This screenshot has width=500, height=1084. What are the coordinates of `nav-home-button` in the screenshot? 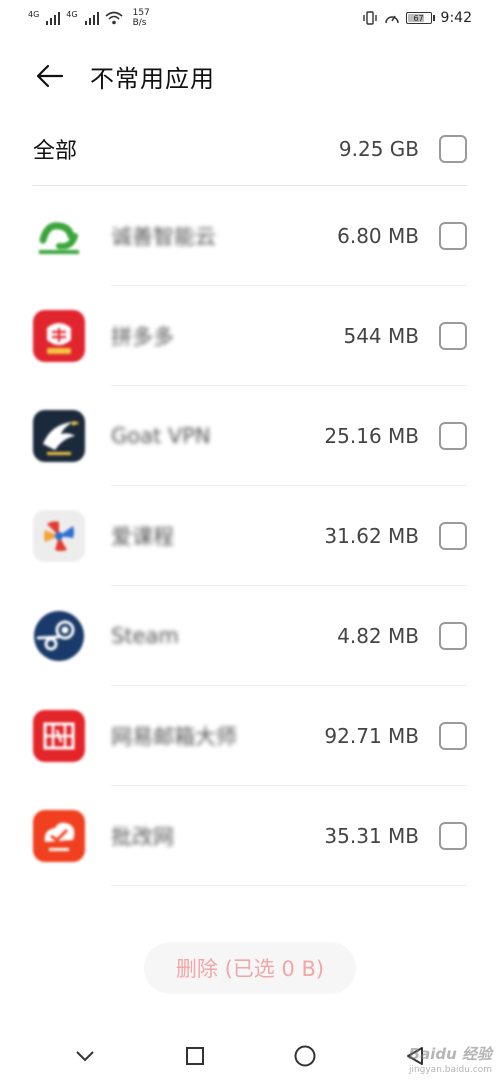 It's located at (305, 1056).